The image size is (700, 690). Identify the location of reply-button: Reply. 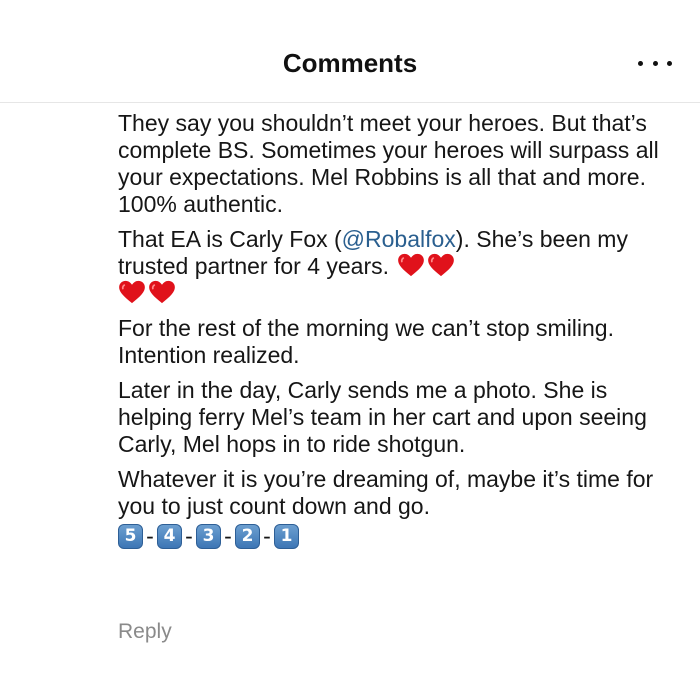
(145, 632).